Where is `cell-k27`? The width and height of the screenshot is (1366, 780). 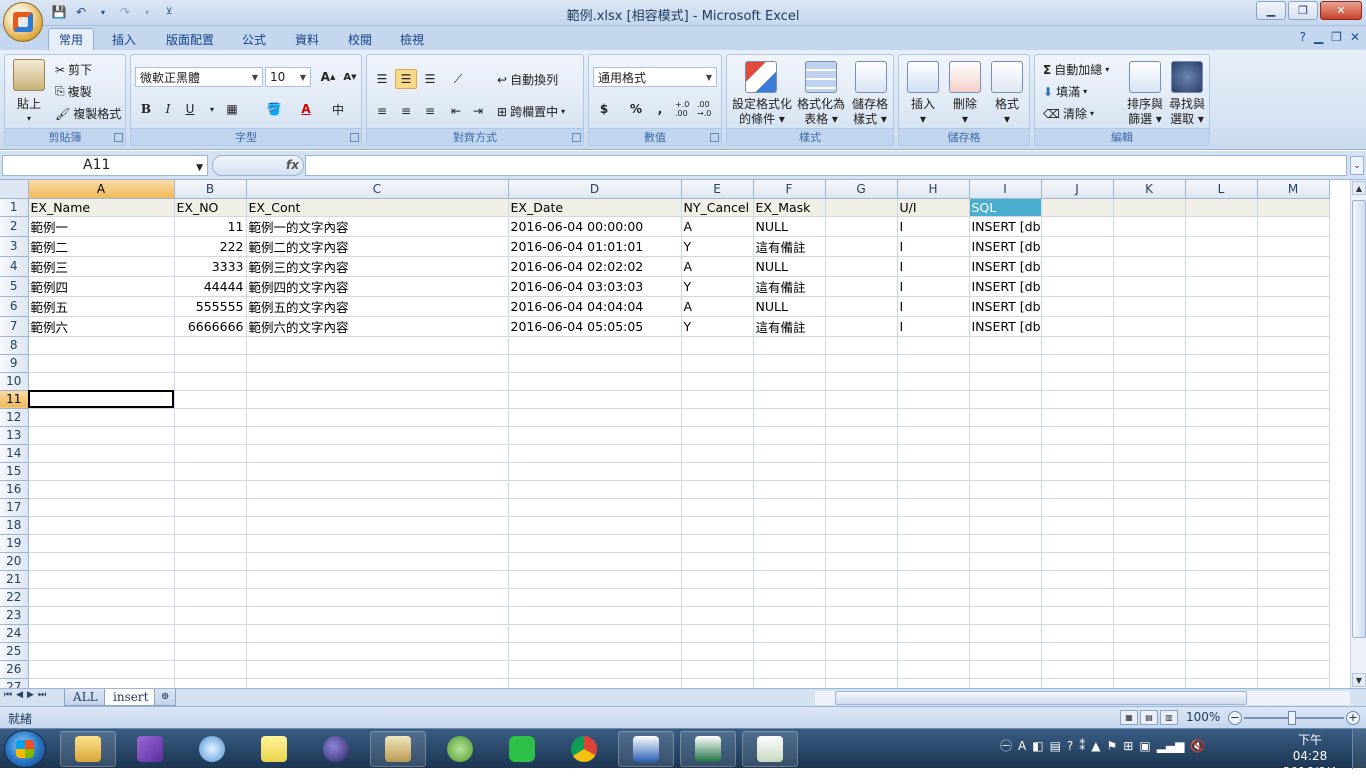
cell-k27 is located at coordinates (1149, 683).